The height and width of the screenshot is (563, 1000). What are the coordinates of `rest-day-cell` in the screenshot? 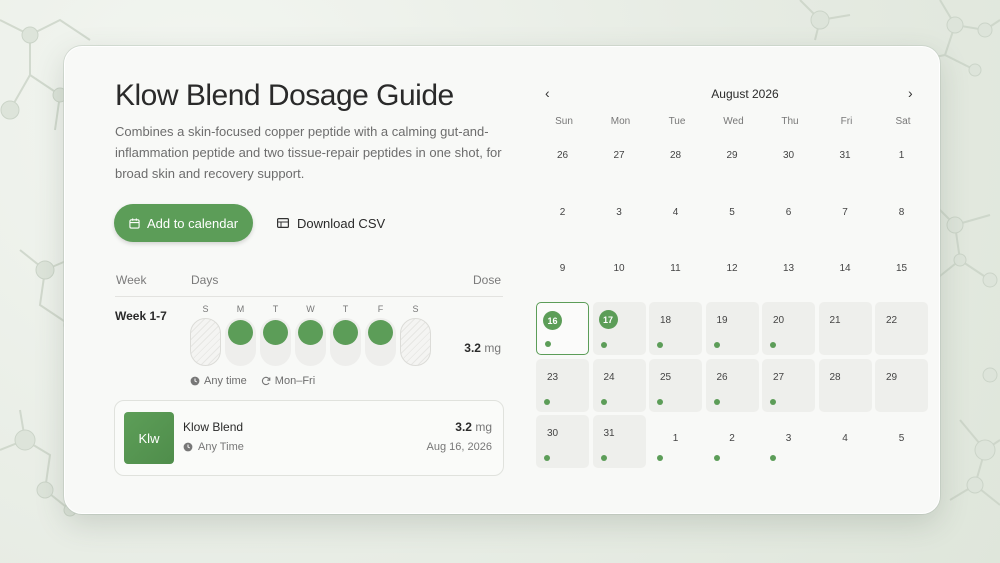 It's located at (415, 342).